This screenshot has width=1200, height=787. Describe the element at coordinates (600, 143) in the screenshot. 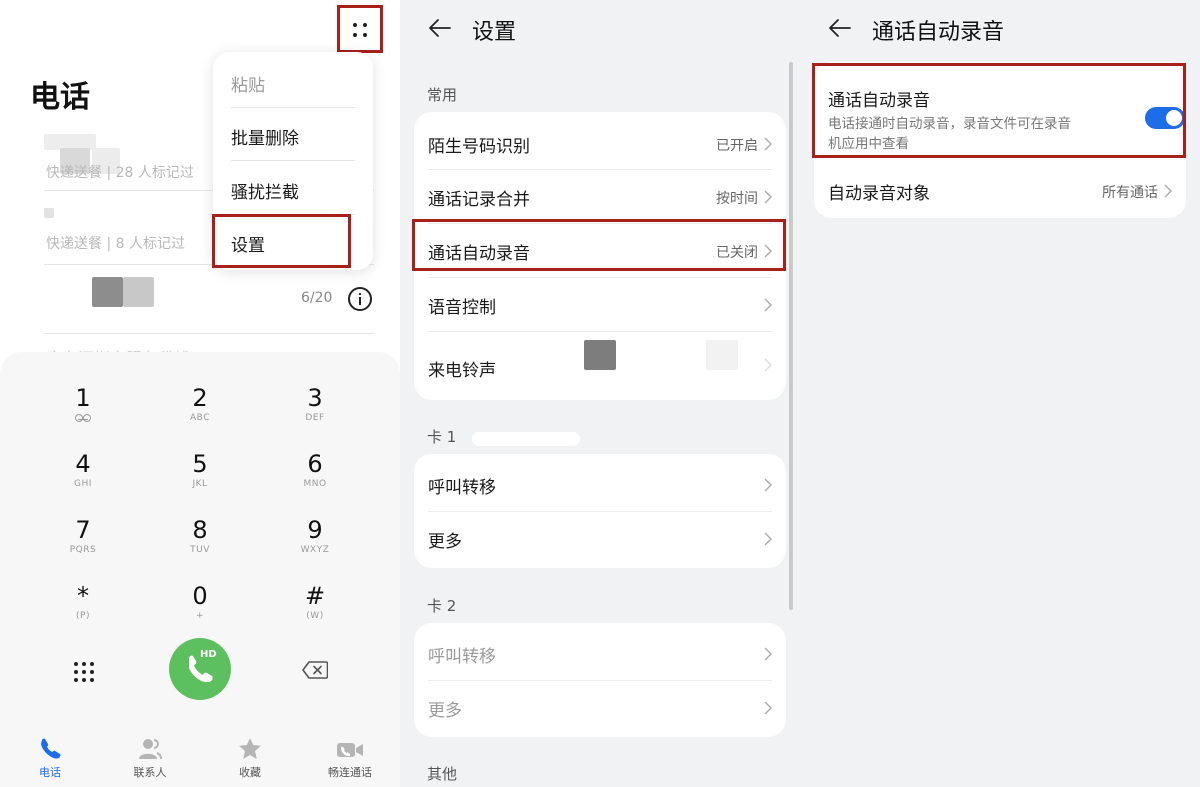

I see `settings-row-stranger-id: 陌生号码识别 已开启` at that location.